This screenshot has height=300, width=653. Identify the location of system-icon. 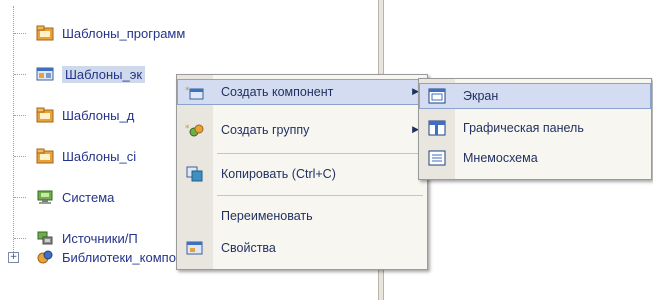
(45, 197).